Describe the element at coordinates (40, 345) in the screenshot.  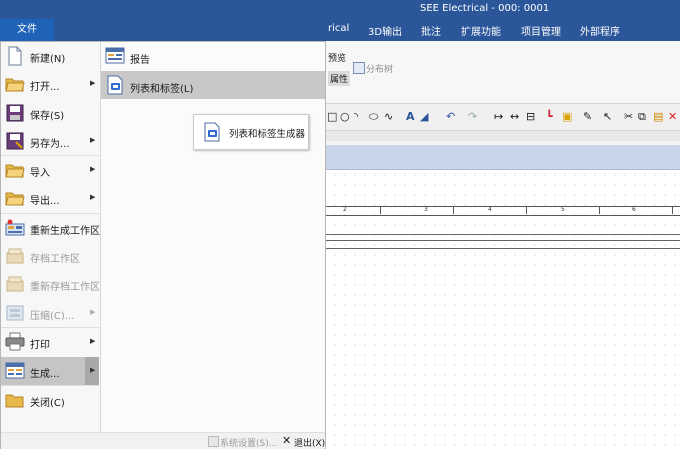
I see `menu-print-label: 打印` at that location.